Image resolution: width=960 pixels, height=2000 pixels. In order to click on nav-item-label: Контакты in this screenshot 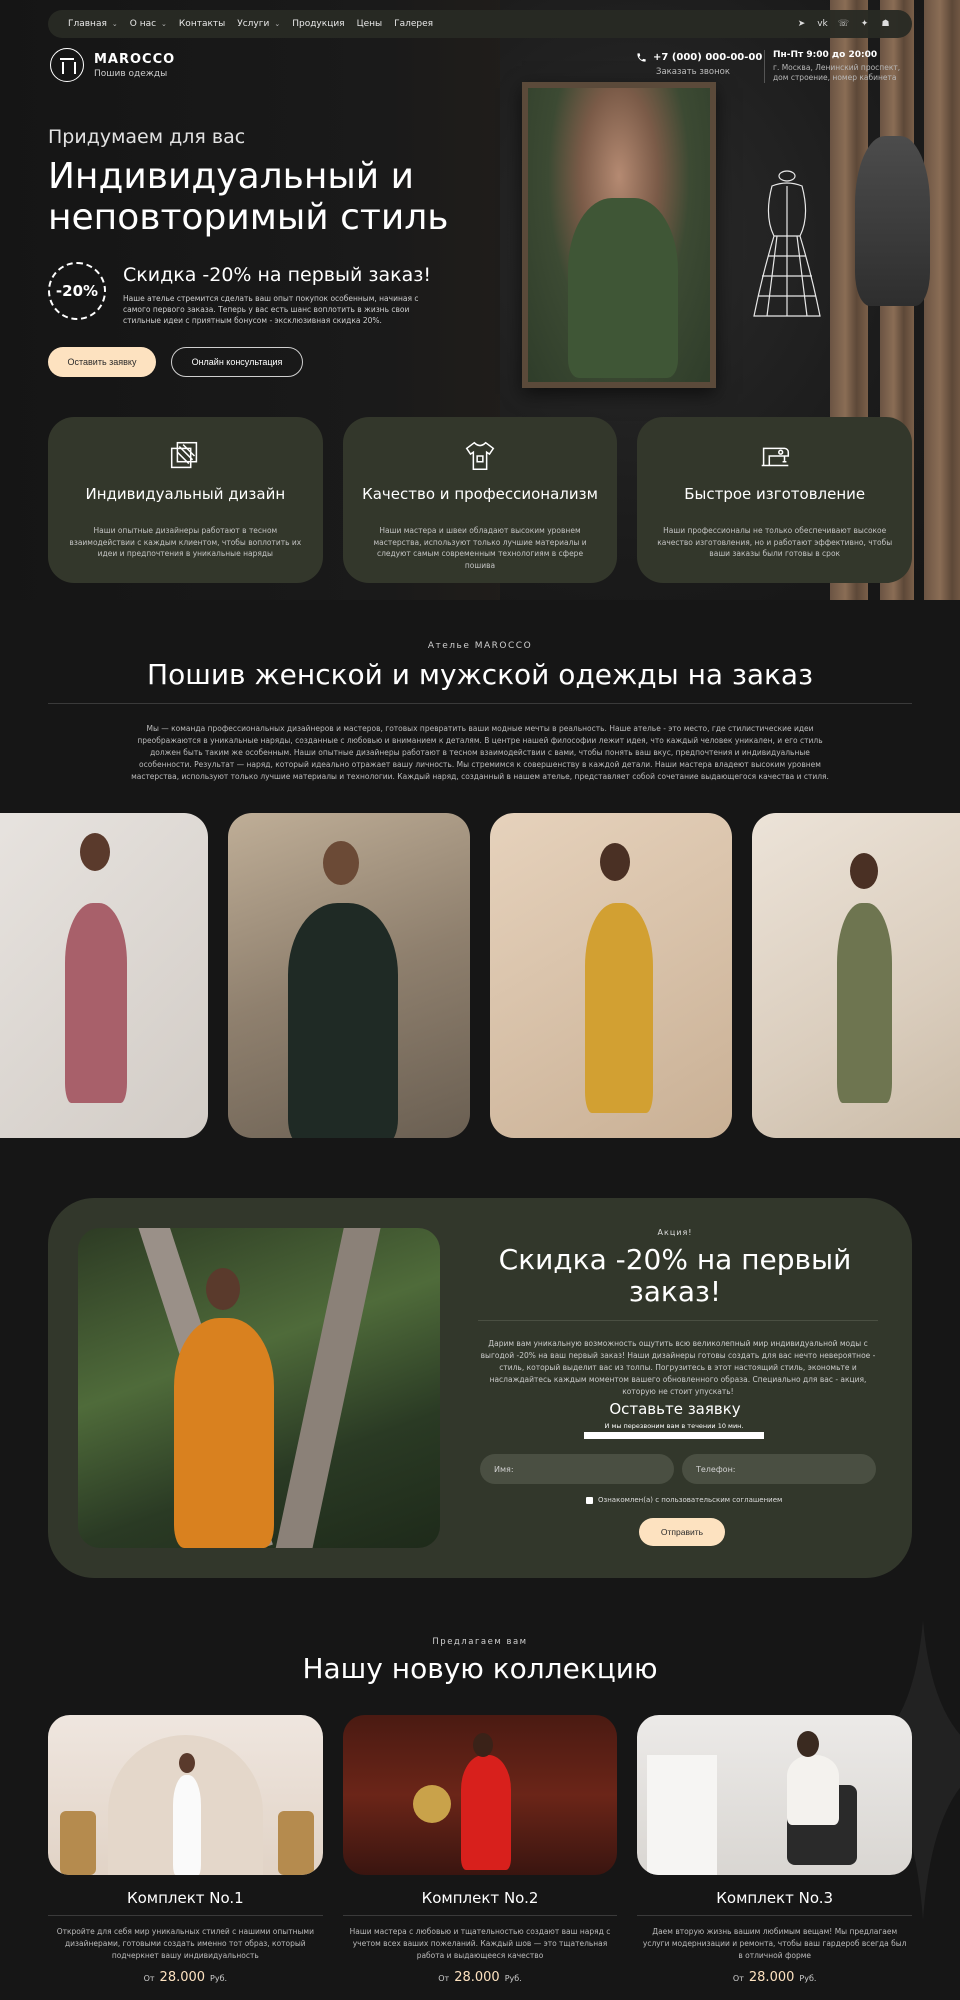, I will do `click(202, 24)`.